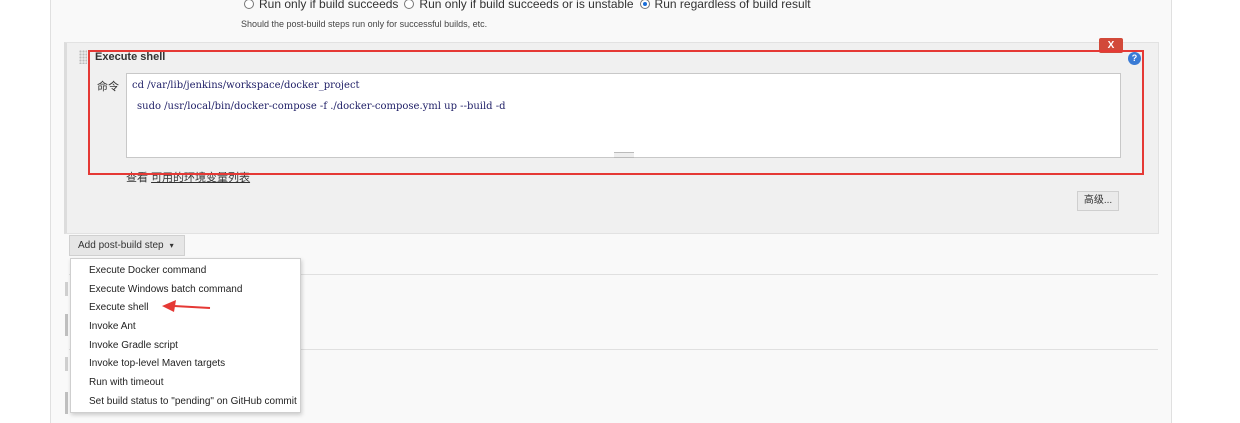 Image resolution: width=1240 pixels, height=423 pixels. I want to click on menu-item-invoke-ant: Invoke Ant, so click(112, 326).